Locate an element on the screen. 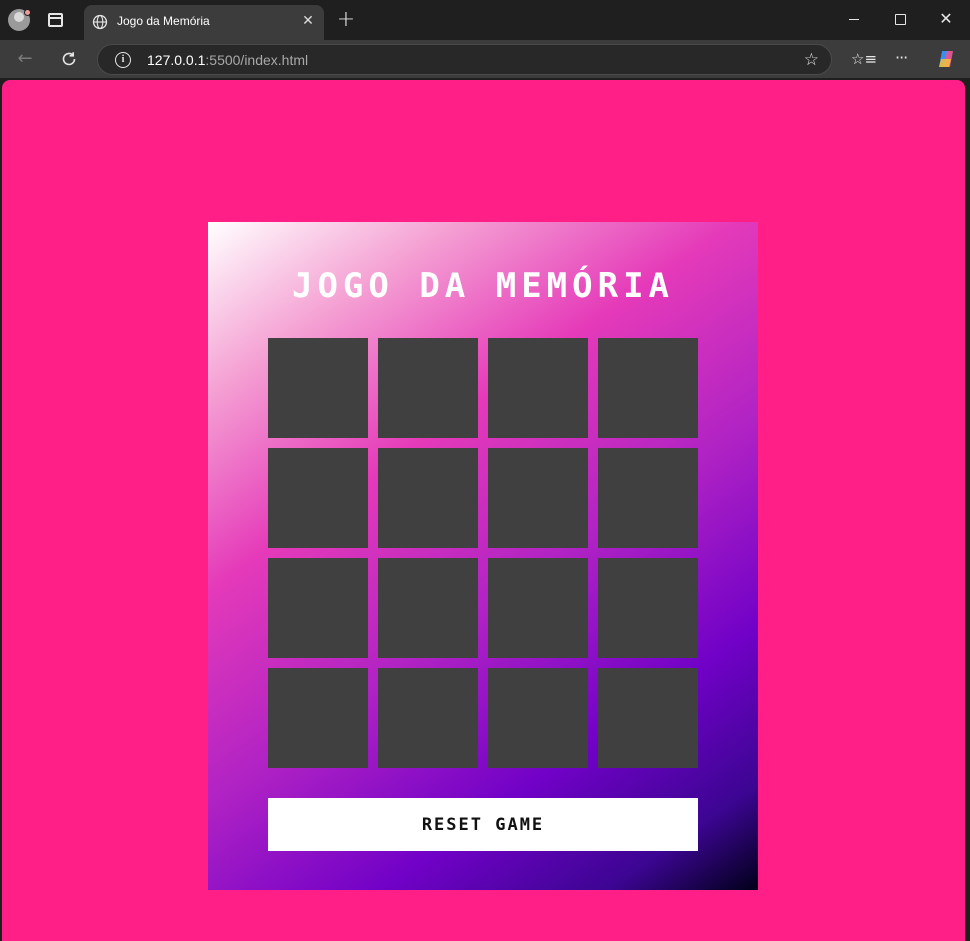  minimize-window-button is located at coordinates (854, 20).